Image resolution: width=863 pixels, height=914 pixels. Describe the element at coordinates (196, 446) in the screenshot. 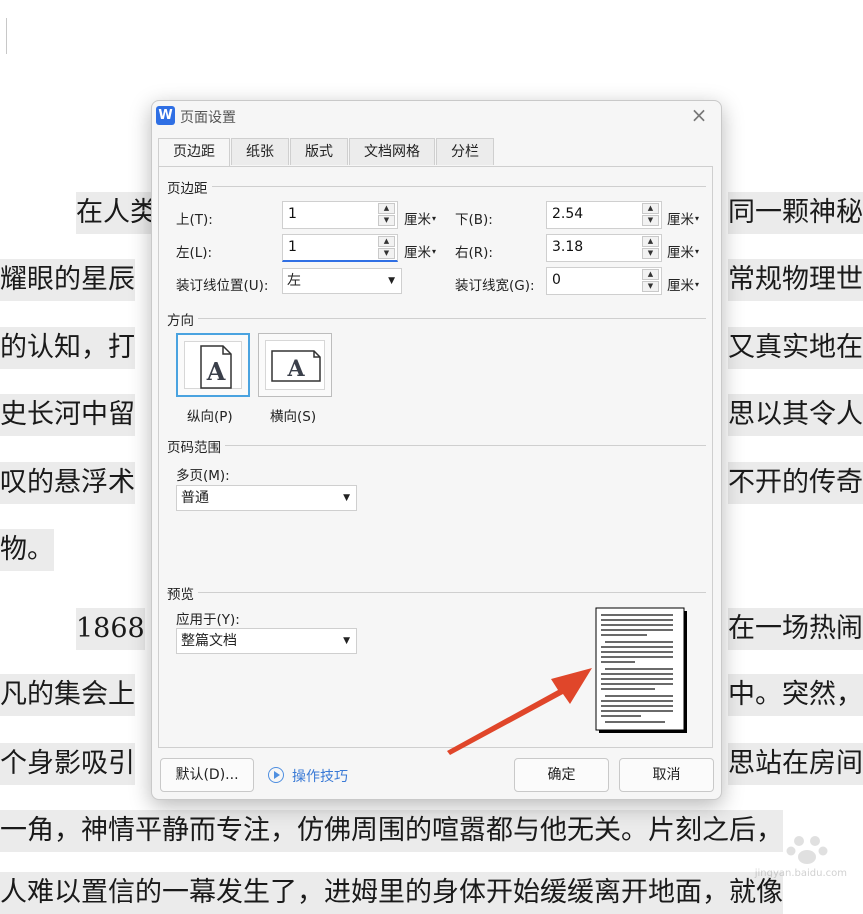

I see `page-range-section-title: 页码范围` at that location.